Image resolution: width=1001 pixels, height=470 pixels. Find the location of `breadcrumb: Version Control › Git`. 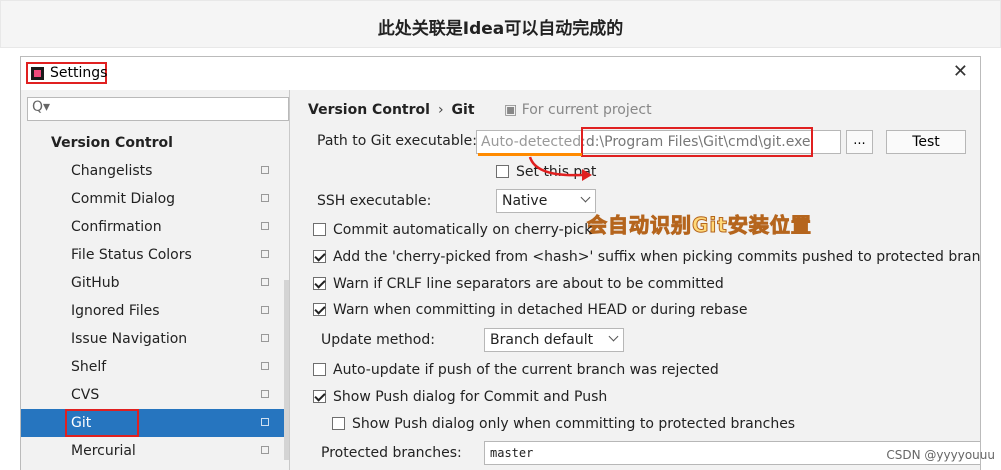

breadcrumb: Version Control › Git is located at coordinates (391, 110).